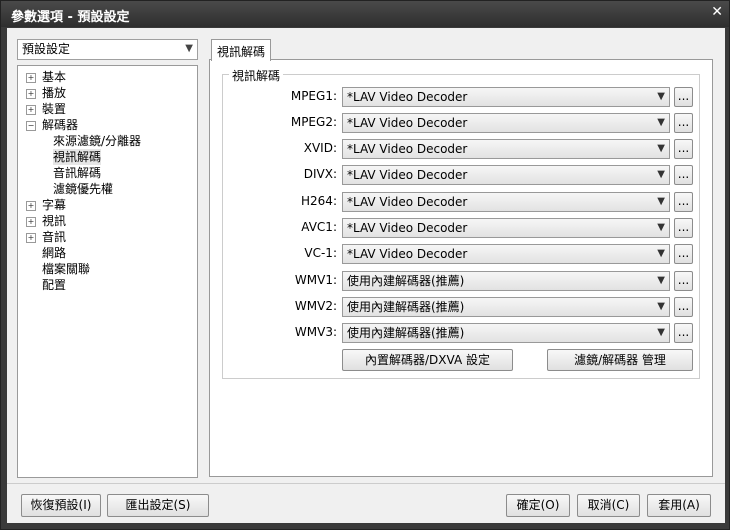 This screenshot has width=730, height=530. I want to click on tree-item: − 解碼器, so click(52, 125).